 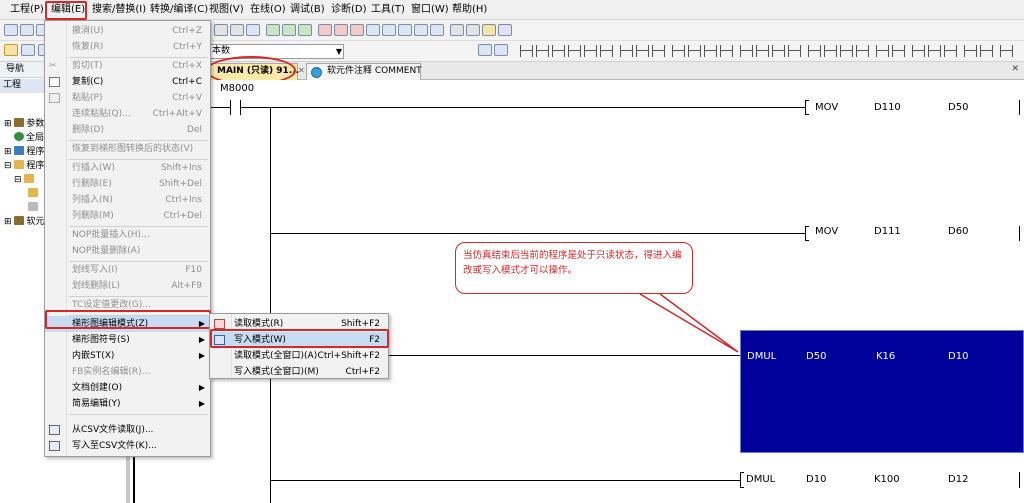 What do you see at coordinates (24, 166) in the screenshot?
I see `tree-item-program: ⊟ 程序` at bounding box center [24, 166].